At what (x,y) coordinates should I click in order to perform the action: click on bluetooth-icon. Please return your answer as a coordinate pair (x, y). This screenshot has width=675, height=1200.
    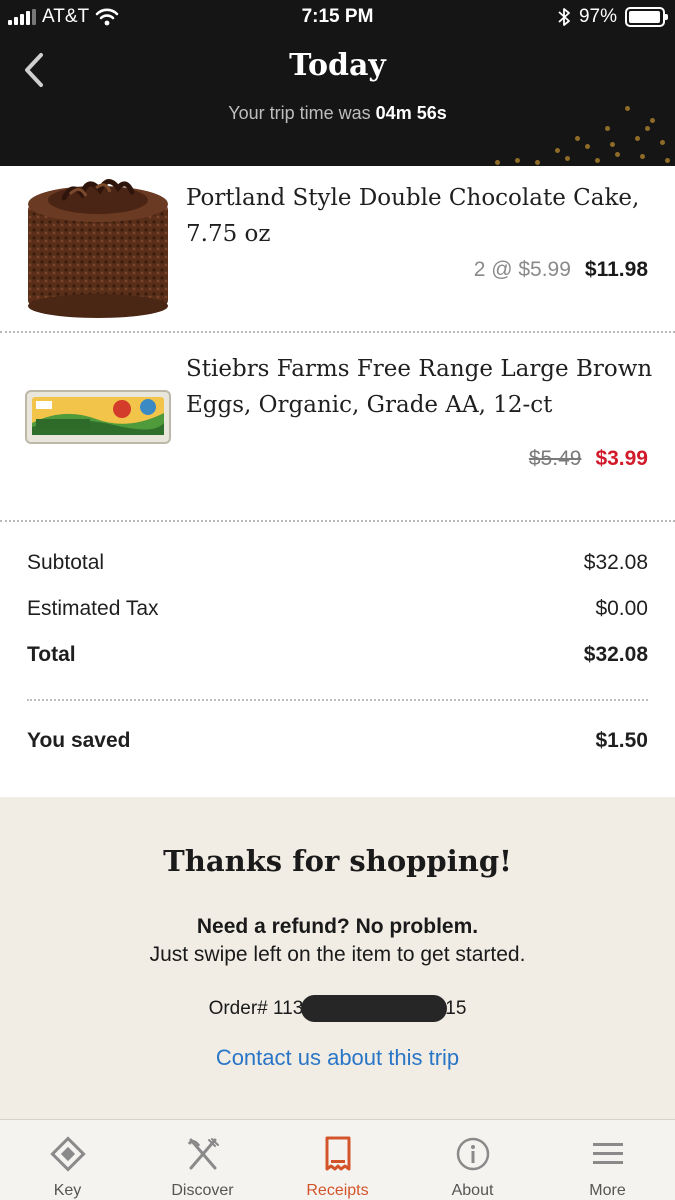
    Looking at the image, I should click on (564, 17).